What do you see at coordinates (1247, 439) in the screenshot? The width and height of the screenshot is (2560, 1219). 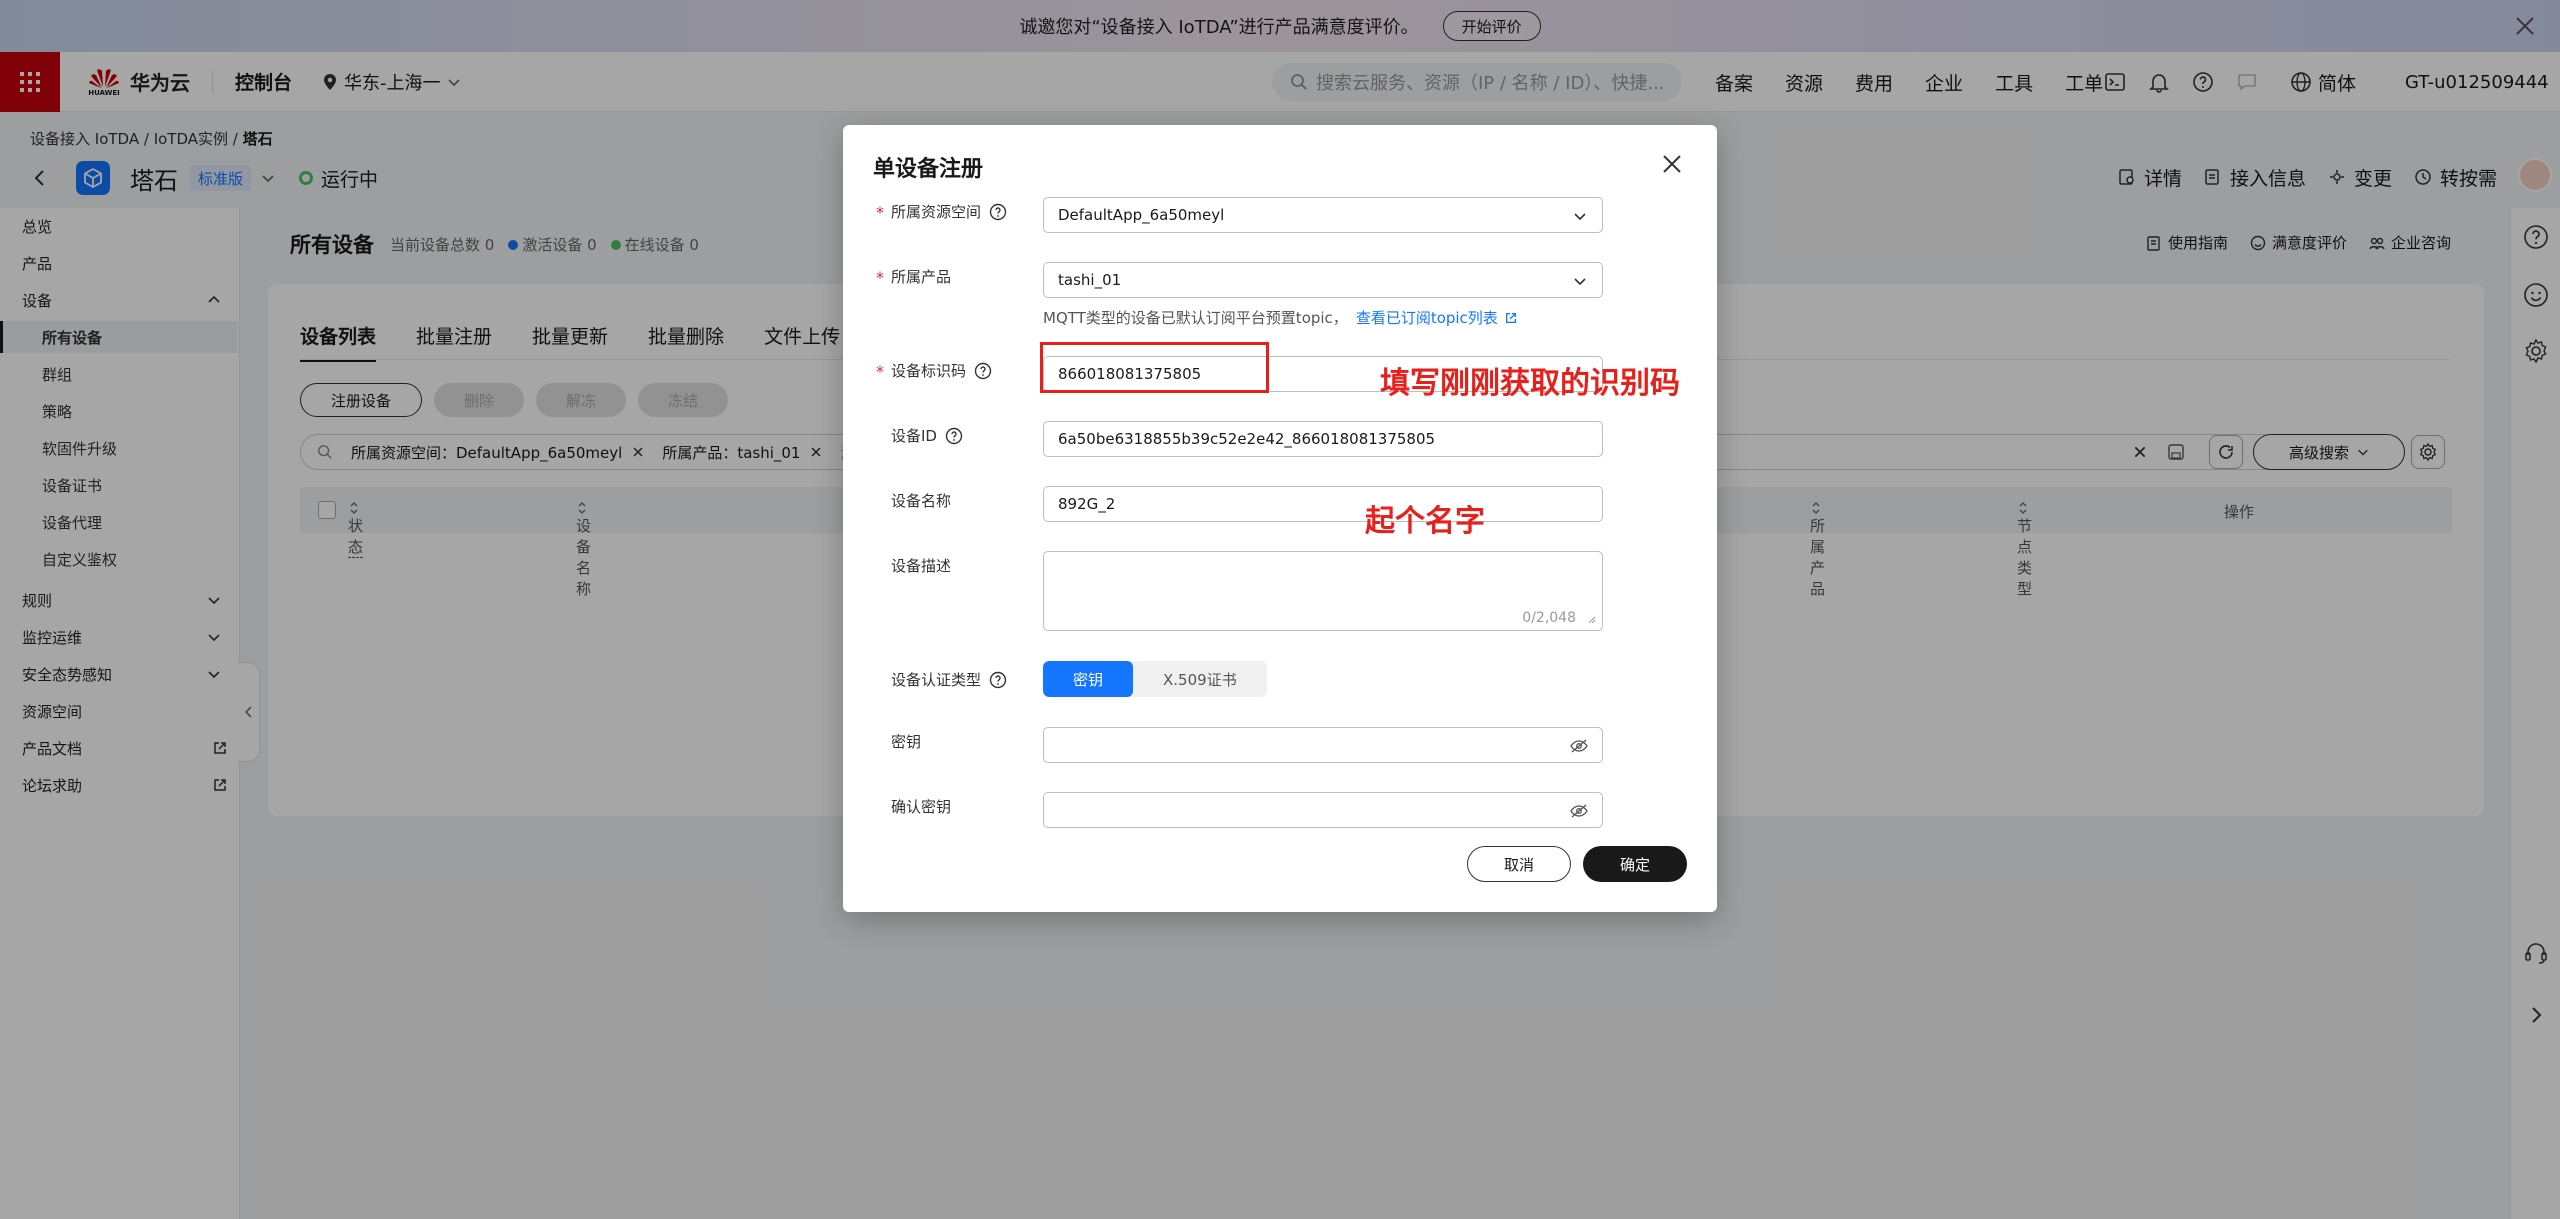 I see `device-id-value: 6a50be6318855b39c52e2e42_866018081375805` at bounding box center [1247, 439].